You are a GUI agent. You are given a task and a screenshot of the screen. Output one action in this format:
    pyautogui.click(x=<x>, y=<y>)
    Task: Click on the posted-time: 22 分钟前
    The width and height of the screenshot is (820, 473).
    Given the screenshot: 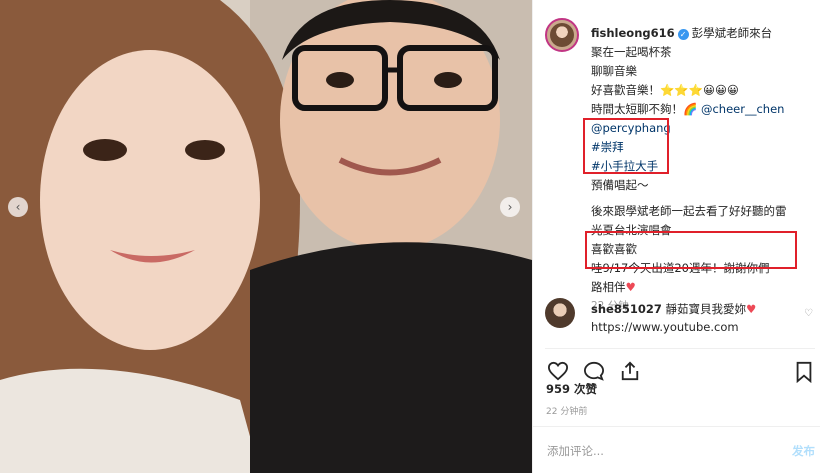 What is the action you would take?
    pyautogui.click(x=567, y=412)
    